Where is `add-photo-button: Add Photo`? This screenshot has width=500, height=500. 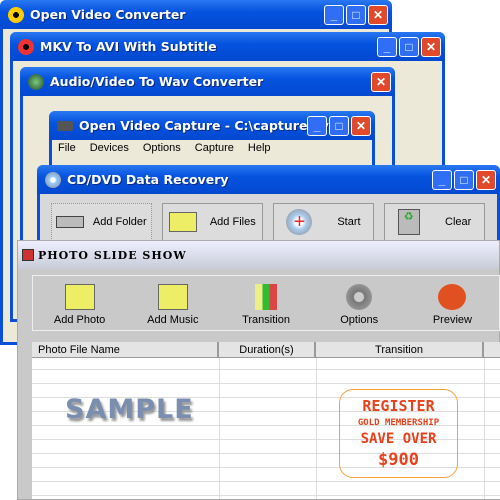
add-photo-button: Add Photo is located at coordinates (79, 303).